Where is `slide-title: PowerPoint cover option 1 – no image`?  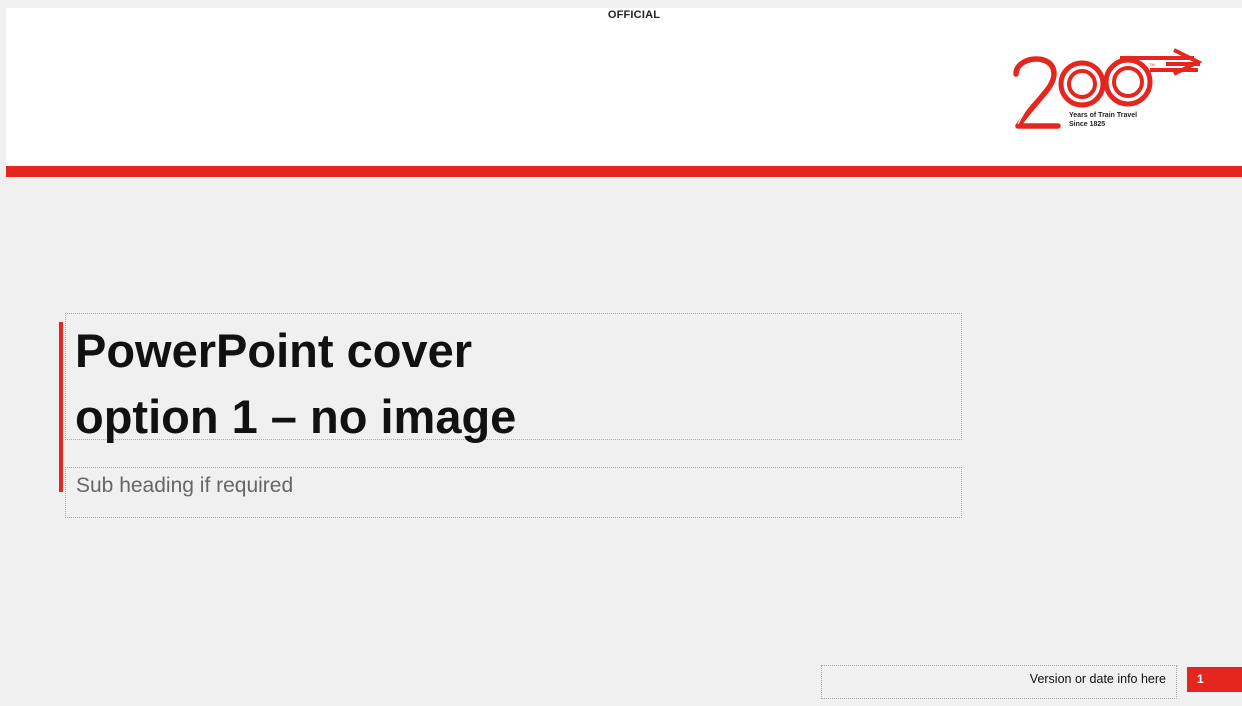 slide-title: PowerPoint cover option 1 – no image is located at coordinates (295, 384).